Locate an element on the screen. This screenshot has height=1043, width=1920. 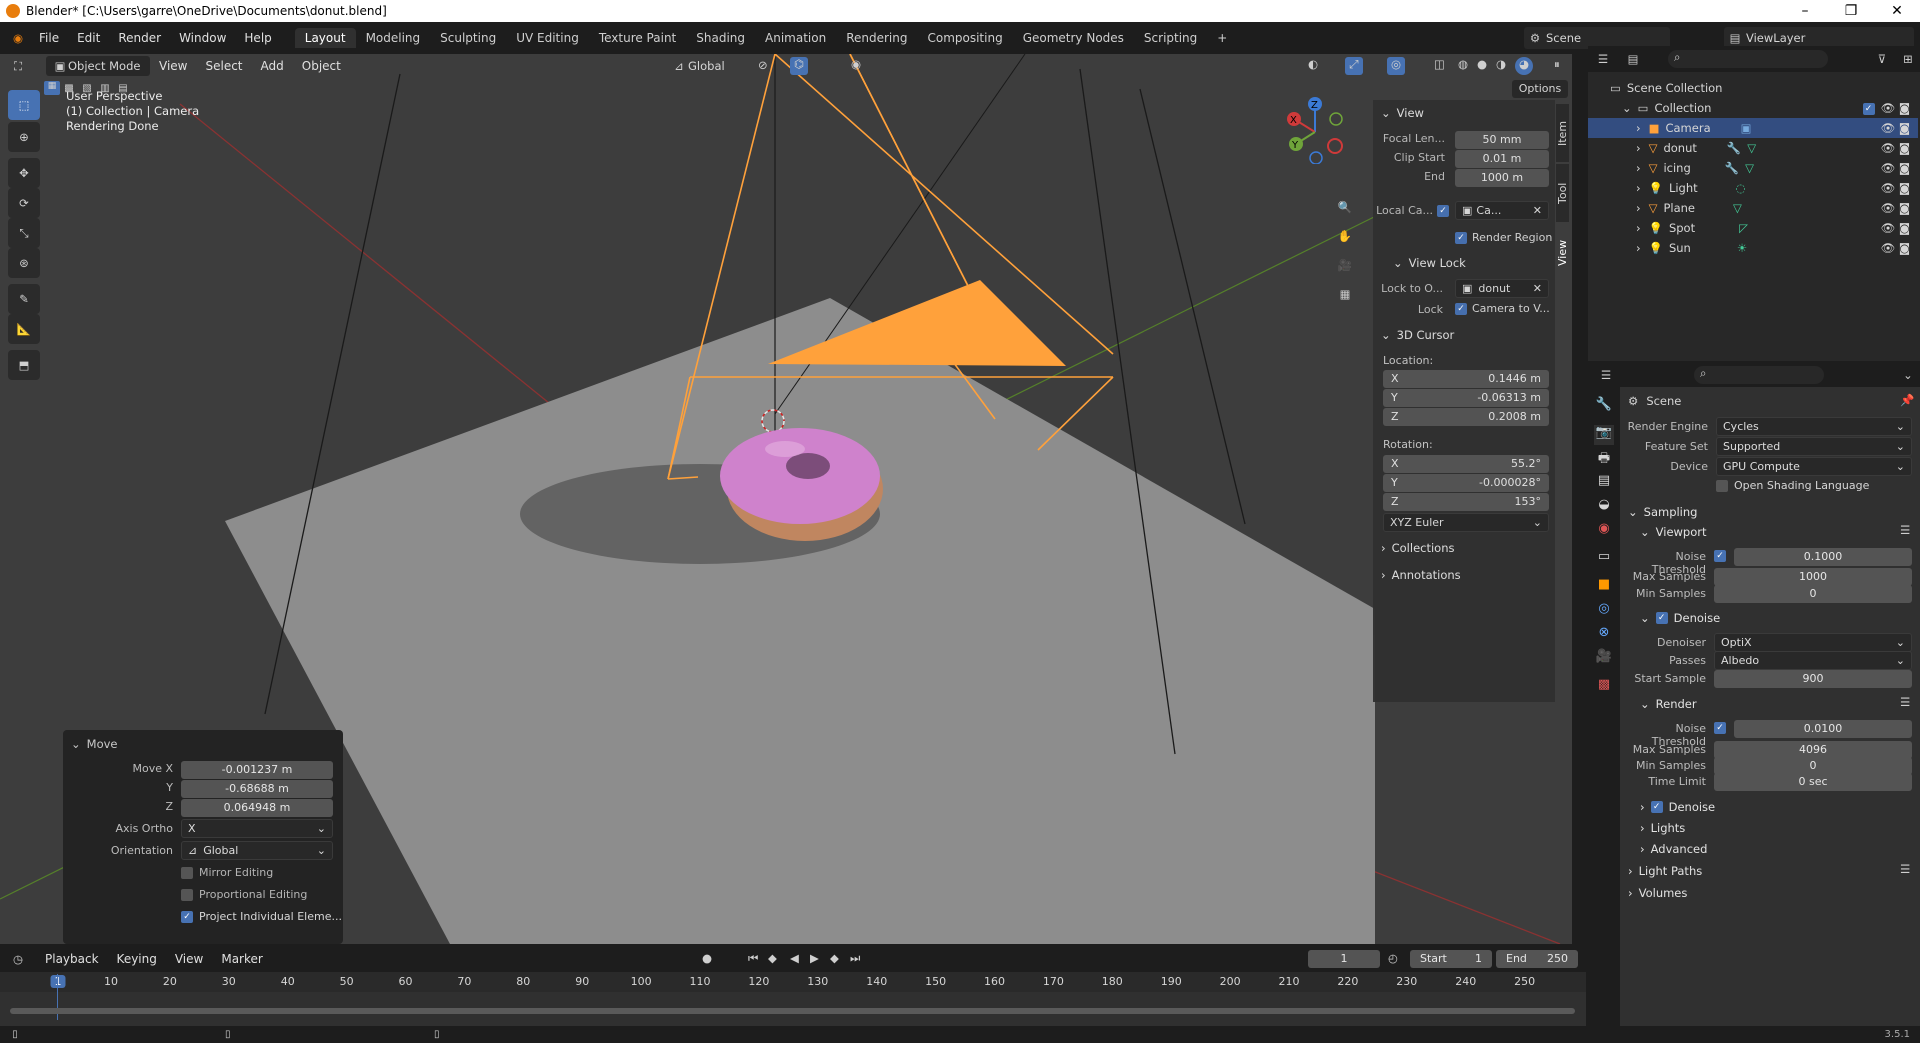
viewport-denoise-subheader: ⌄ ✓ Denoise is located at coordinates (1680, 618).